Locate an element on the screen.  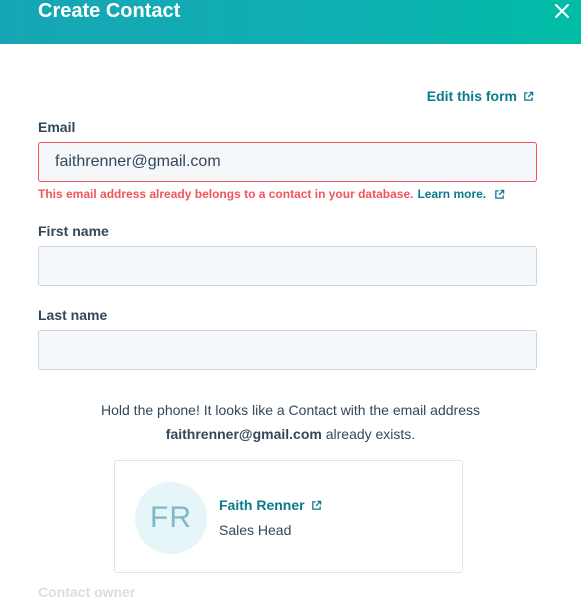
first-name-field is located at coordinates (287, 266).